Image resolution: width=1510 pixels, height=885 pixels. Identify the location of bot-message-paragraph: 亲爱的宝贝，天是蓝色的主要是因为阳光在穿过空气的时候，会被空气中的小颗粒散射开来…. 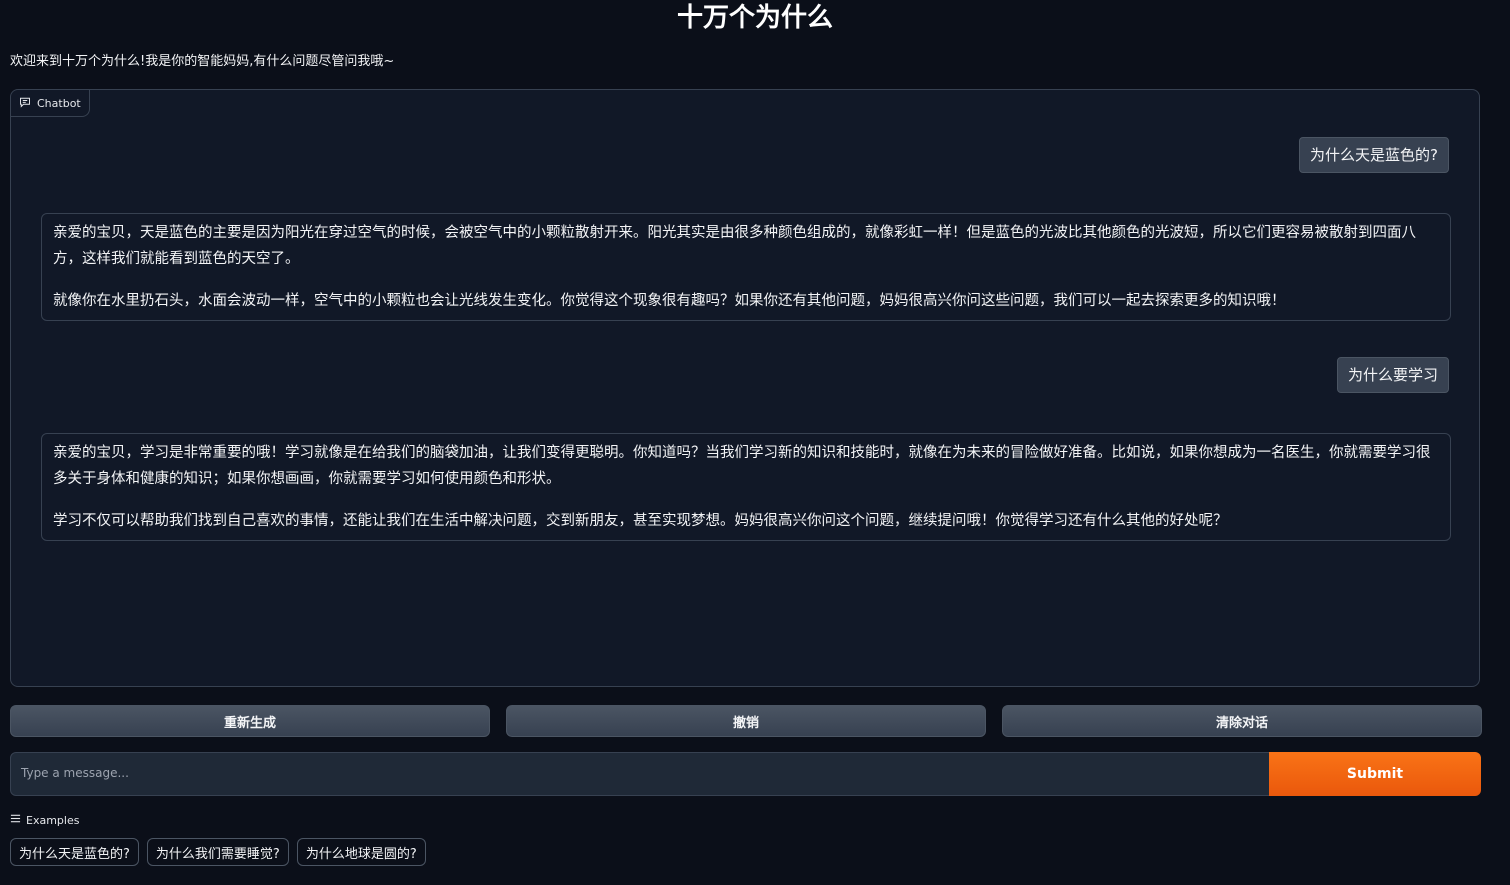
(734, 246).